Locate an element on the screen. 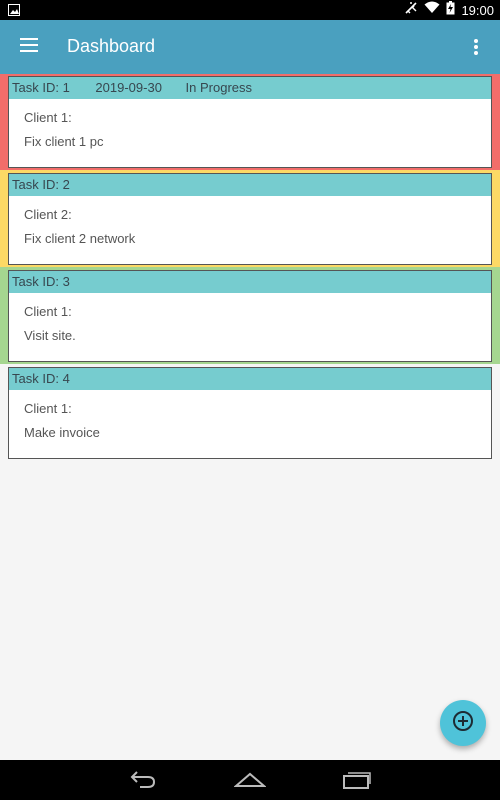 The width and height of the screenshot is (500, 800). recents-icon is located at coordinates (356, 781).